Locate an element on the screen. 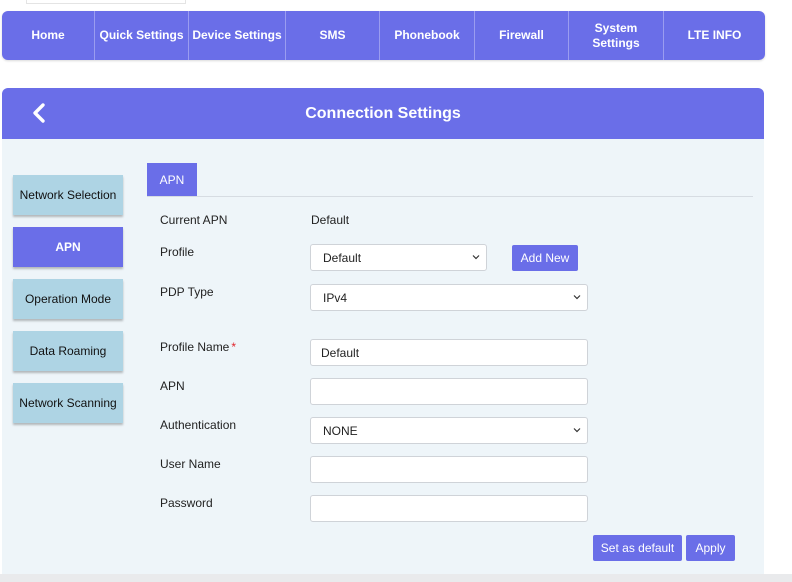  tab-divider is located at coordinates (450, 196).